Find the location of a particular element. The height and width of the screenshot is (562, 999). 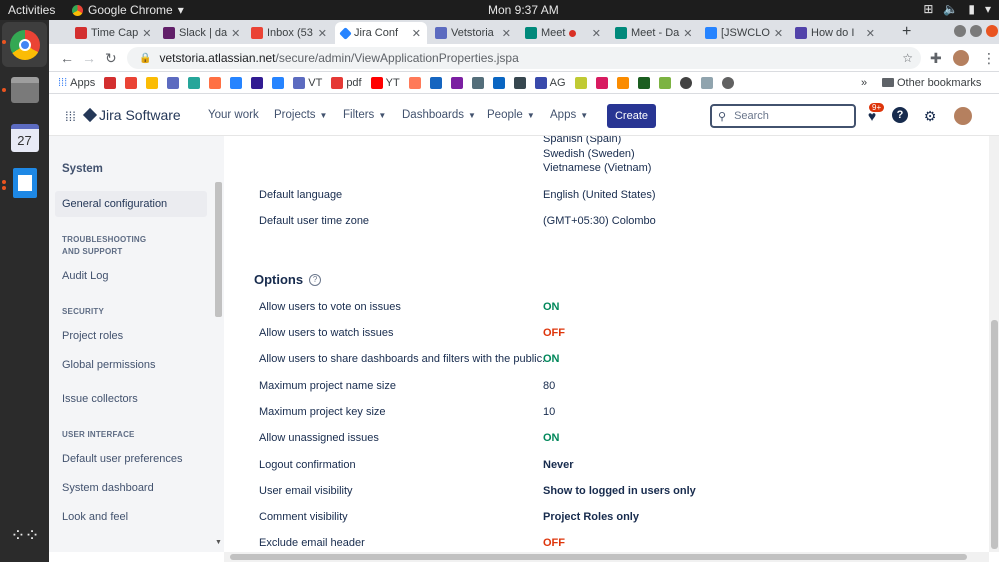

settings-gear-icon: ⚙ is located at coordinates (930, 116).